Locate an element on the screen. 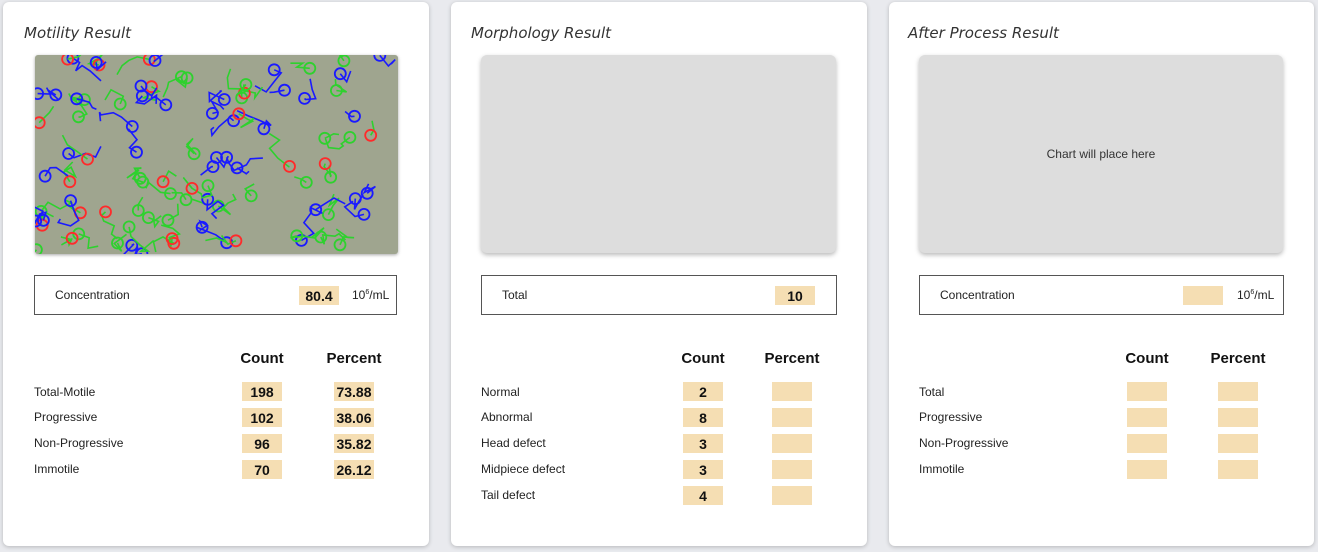 Image resolution: width=1318 pixels, height=552 pixels. concentration-value is located at coordinates (1203, 295).